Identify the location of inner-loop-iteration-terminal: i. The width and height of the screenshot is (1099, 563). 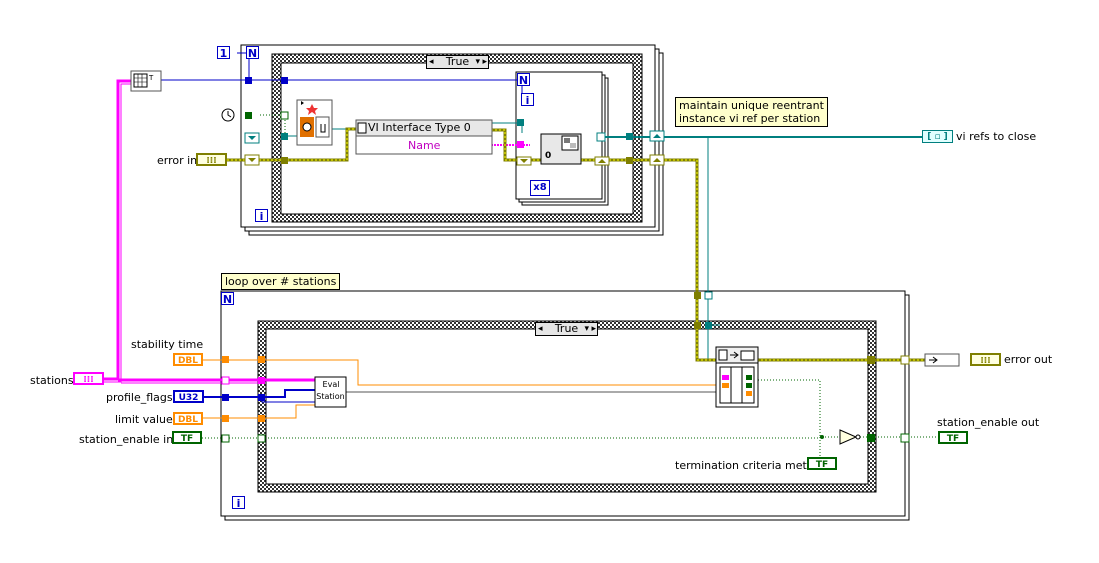
(527, 100).